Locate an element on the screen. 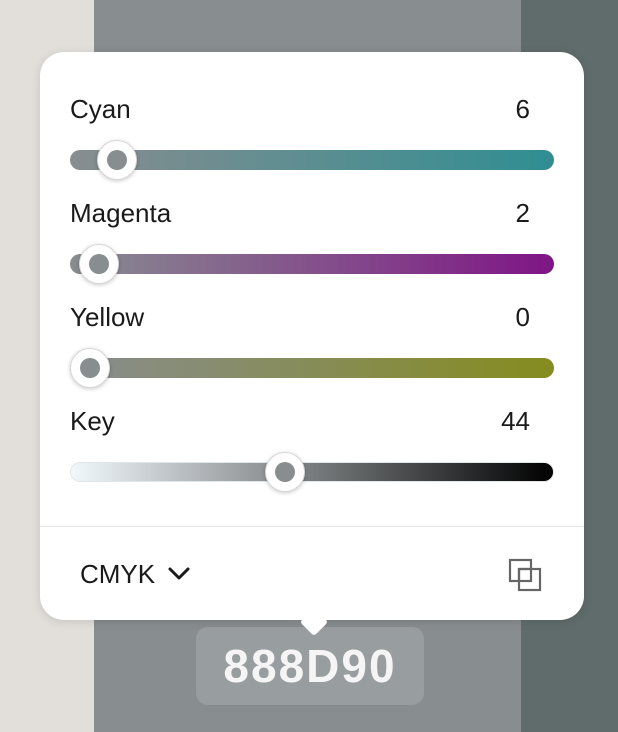  magenta-thumb-dot is located at coordinates (98, 264).